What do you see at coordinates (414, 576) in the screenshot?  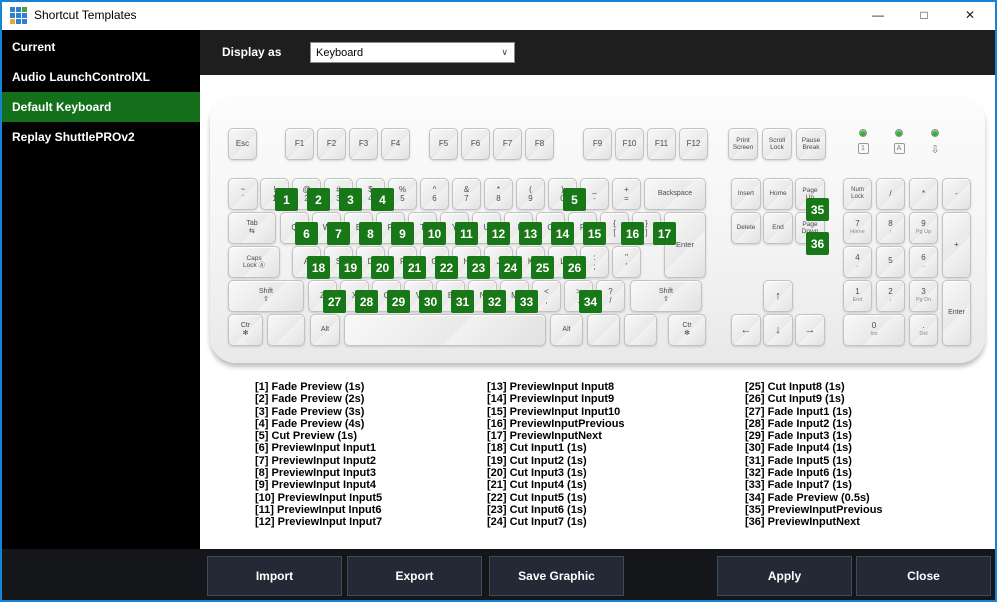 I see `export-button: Export` at bounding box center [414, 576].